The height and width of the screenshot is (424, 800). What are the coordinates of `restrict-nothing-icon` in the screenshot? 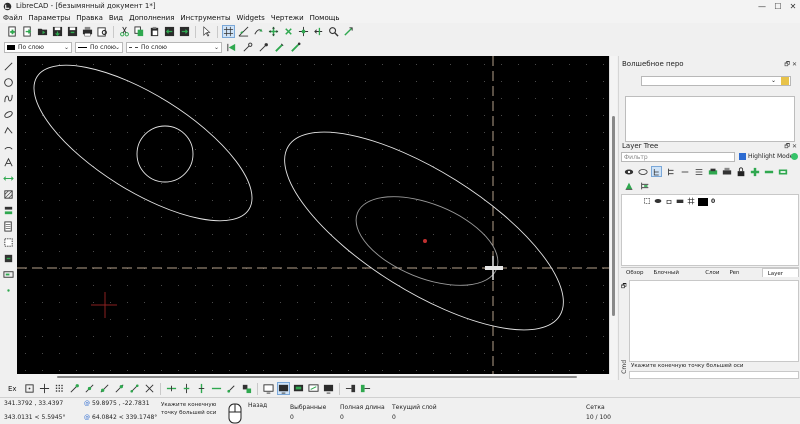 It's located at (216, 388).